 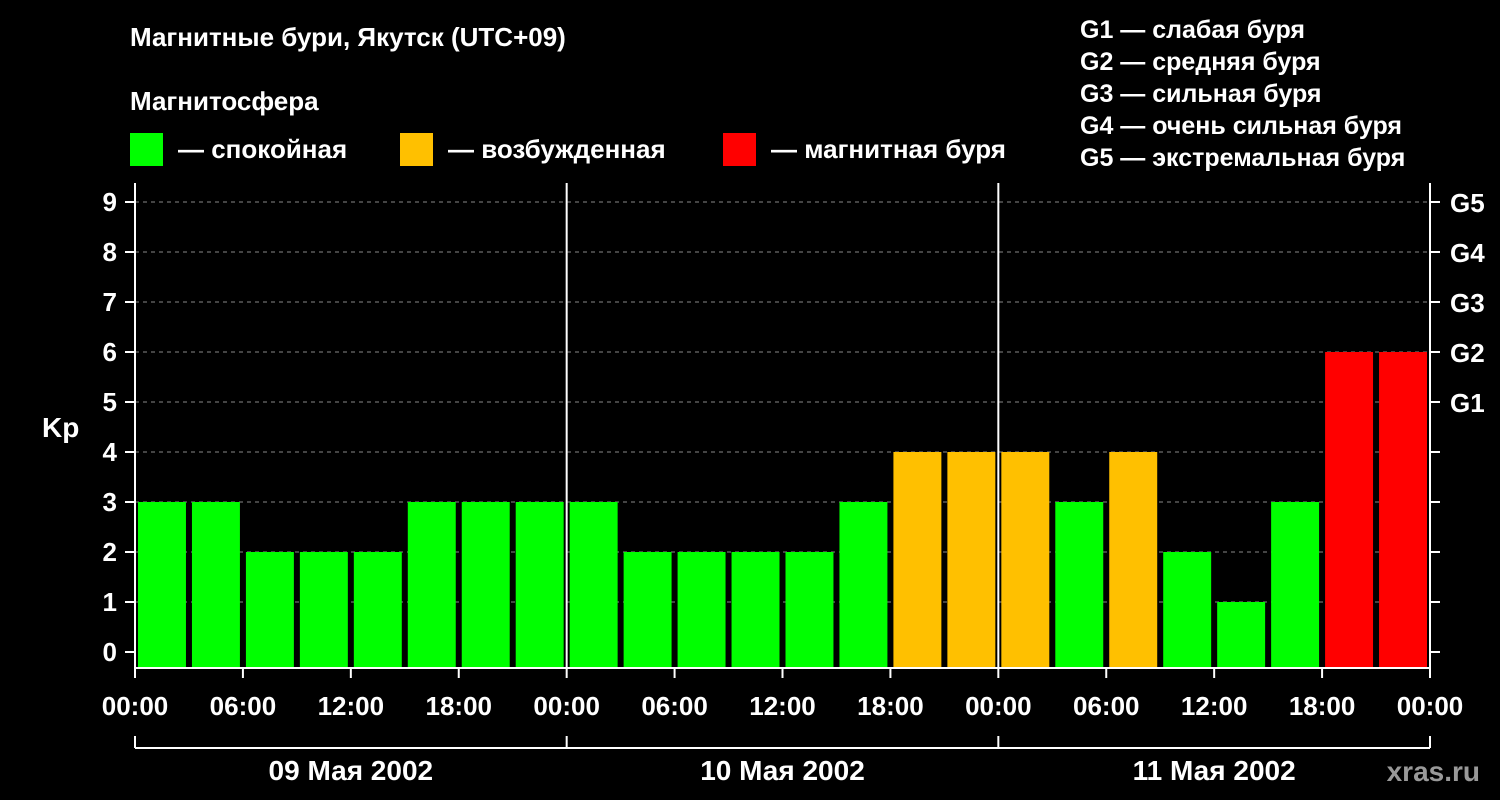 What do you see at coordinates (110, 552) in the screenshot?
I see `y-tick-label: 2` at bounding box center [110, 552].